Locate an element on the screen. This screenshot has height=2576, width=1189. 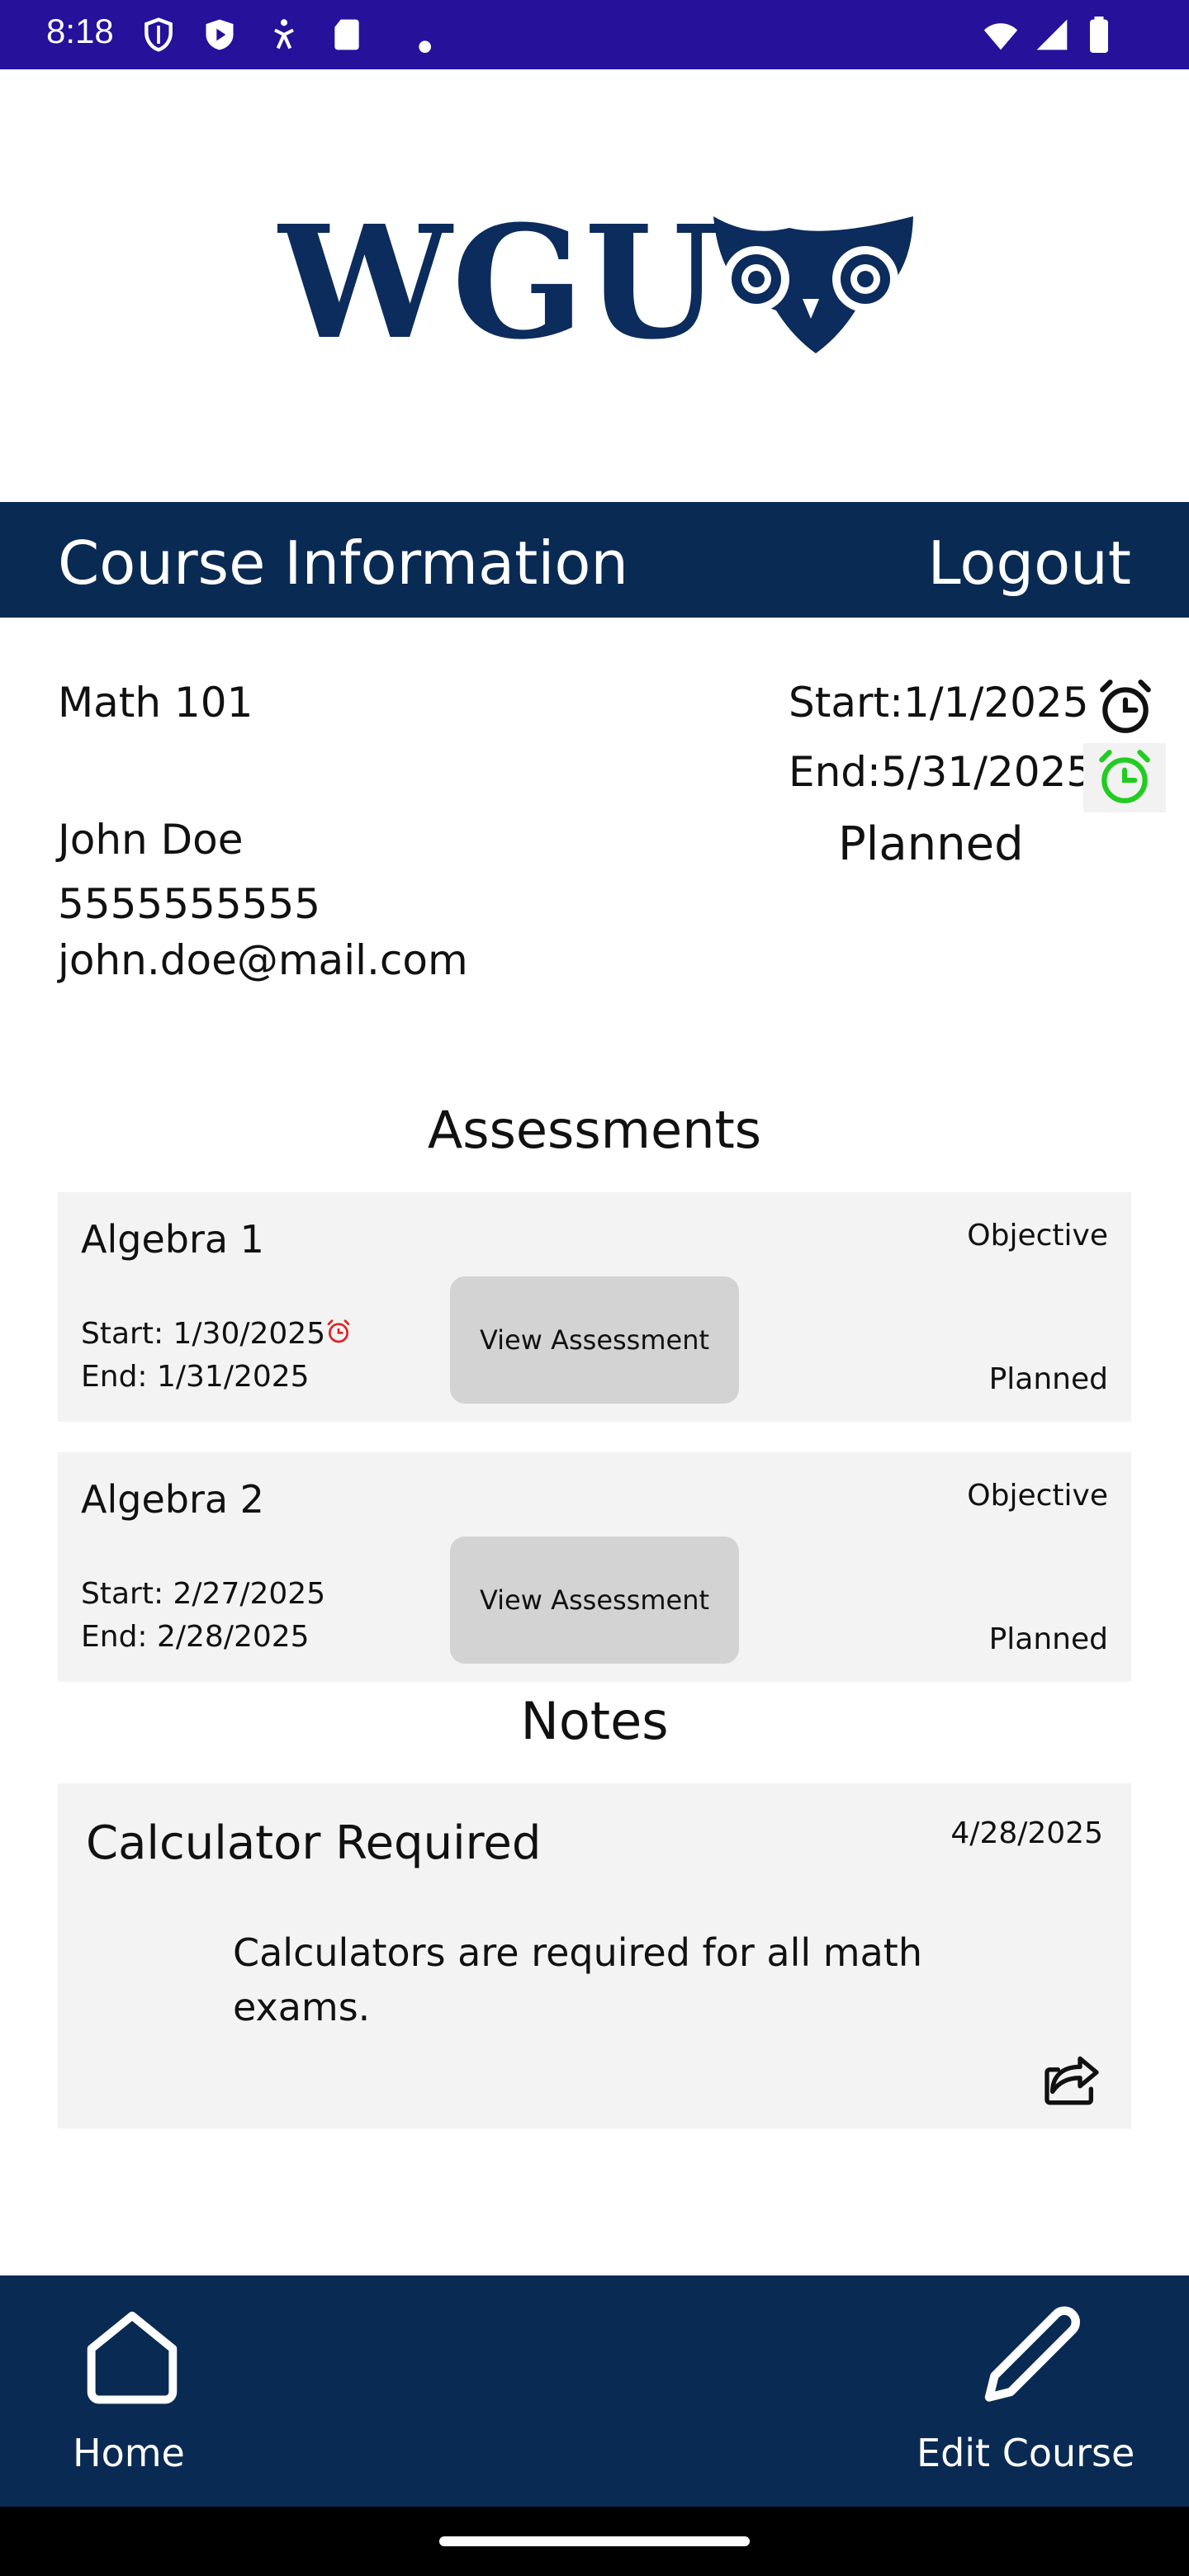
assessment-name: Algebra 2 is located at coordinates (172, 1499).